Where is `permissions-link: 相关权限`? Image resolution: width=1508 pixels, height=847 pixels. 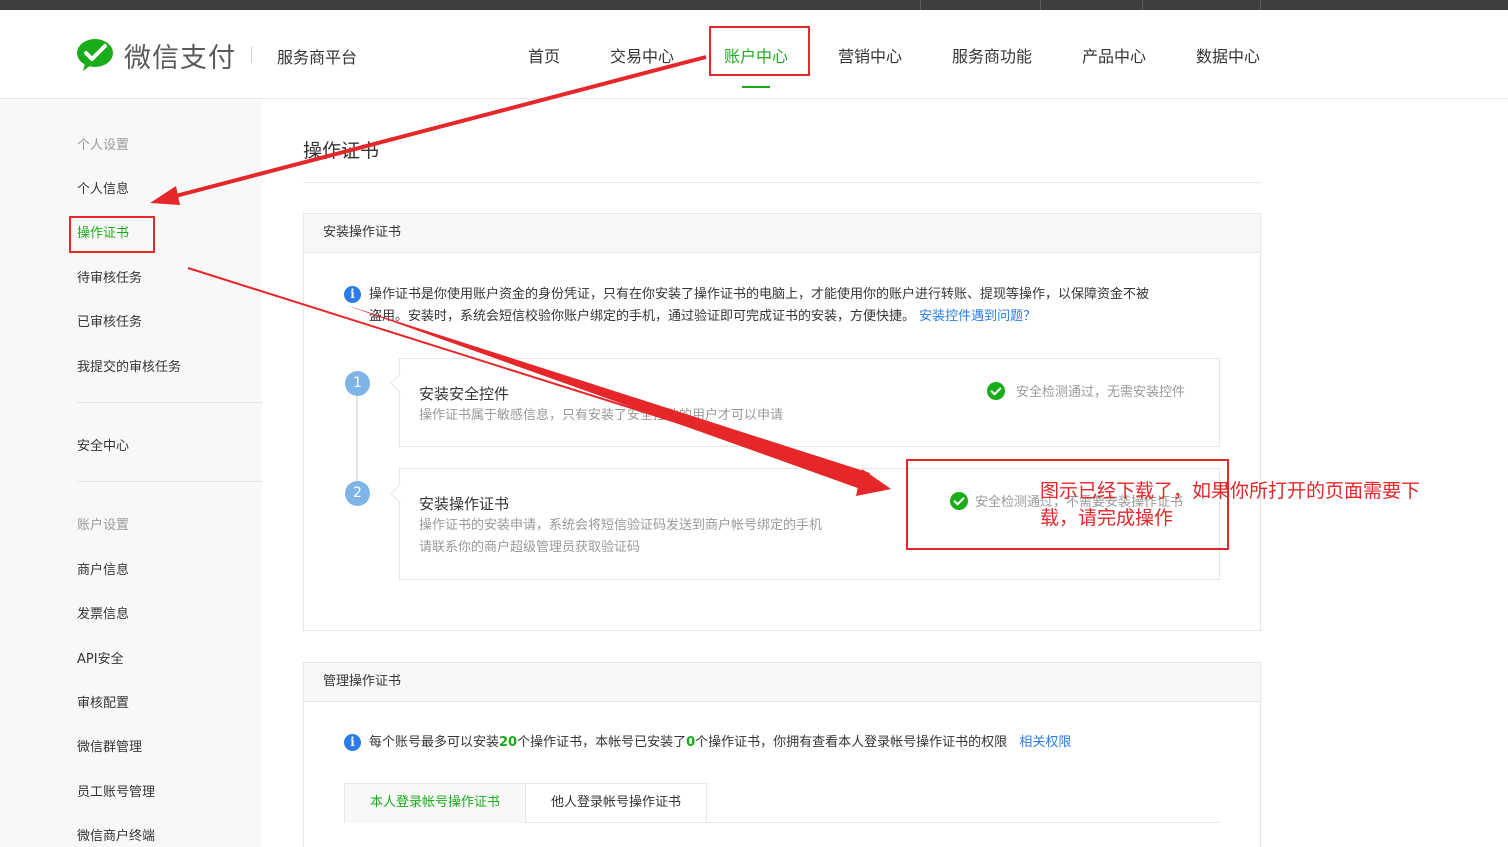
permissions-link: 相关权限 is located at coordinates (1045, 742).